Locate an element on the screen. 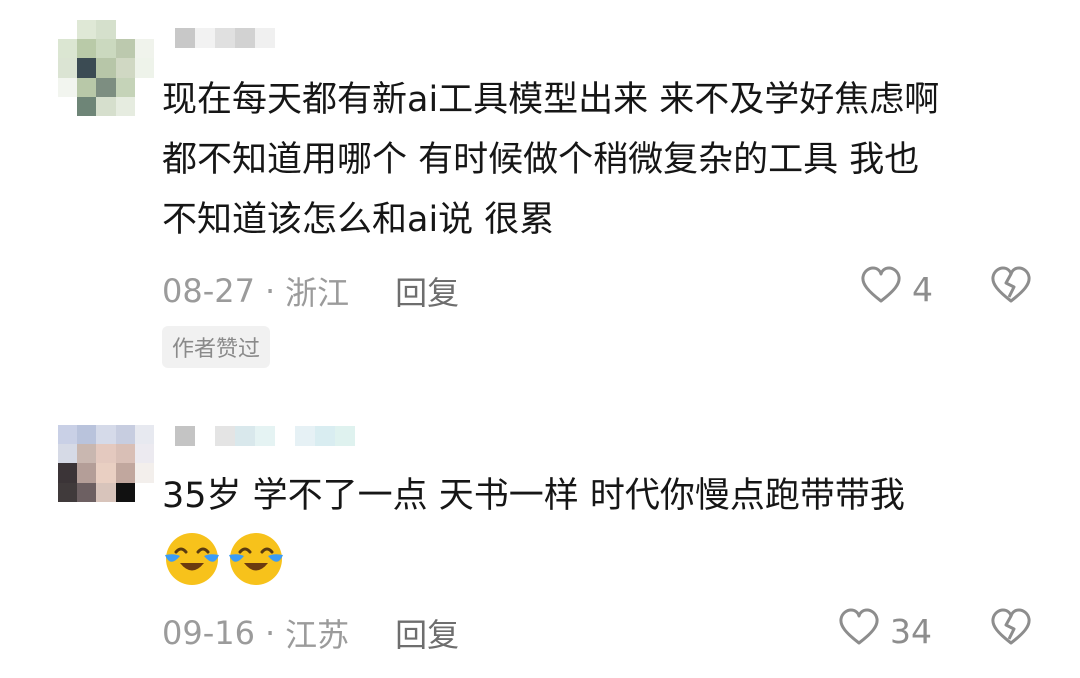 The height and width of the screenshot is (678, 1080). comment-region: 浙江 is located at coordinates (317, 293).